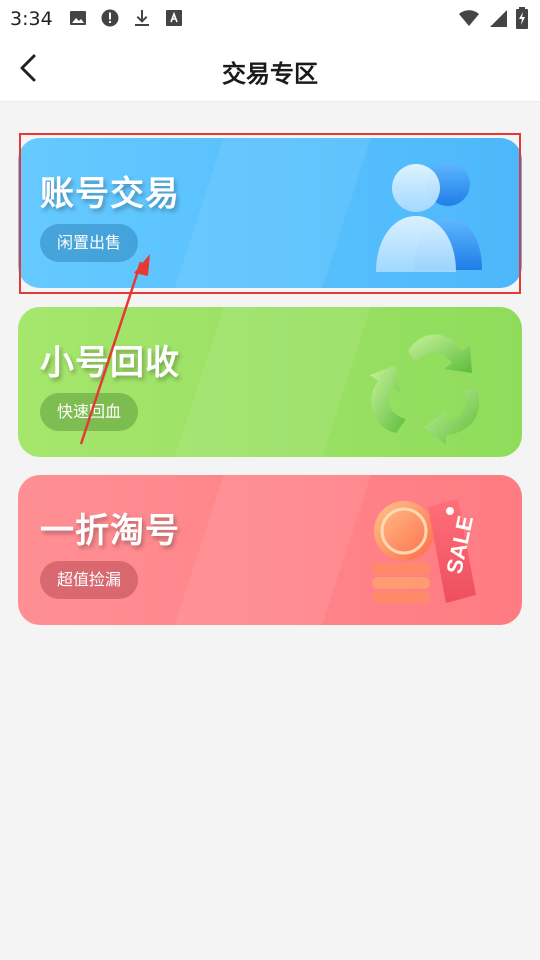  What do you see at coordinates (174, 18) in the screenshot?
I see `font-icon` at bounding box center [174, 18].